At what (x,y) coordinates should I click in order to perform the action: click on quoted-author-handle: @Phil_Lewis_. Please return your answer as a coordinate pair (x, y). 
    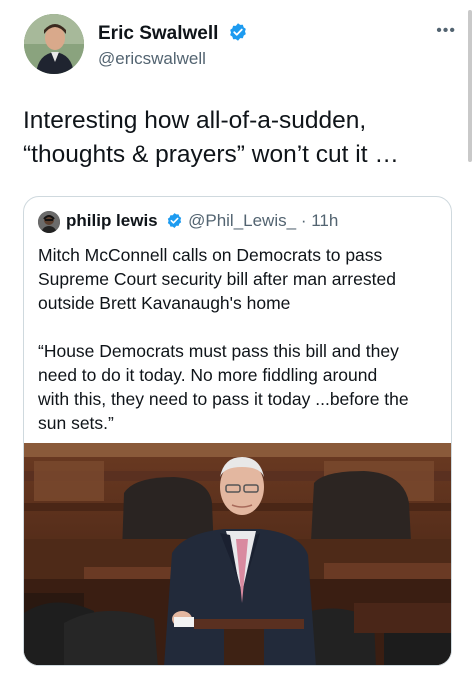
    Looking at the image, I should click on (242, 220).